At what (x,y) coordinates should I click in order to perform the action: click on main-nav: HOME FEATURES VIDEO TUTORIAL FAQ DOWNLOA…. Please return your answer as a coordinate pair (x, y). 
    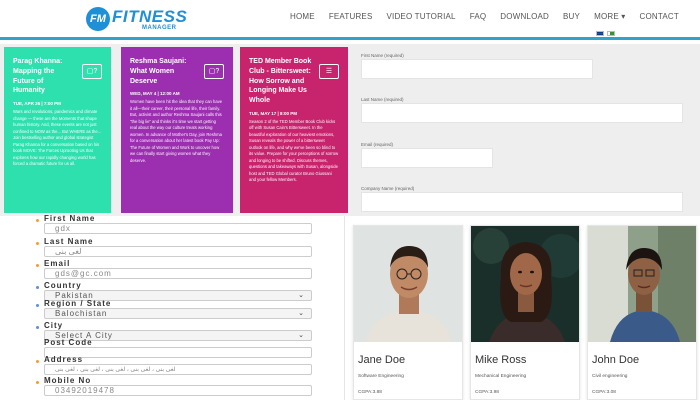
    Looking at the image, I should click on (491, 16).